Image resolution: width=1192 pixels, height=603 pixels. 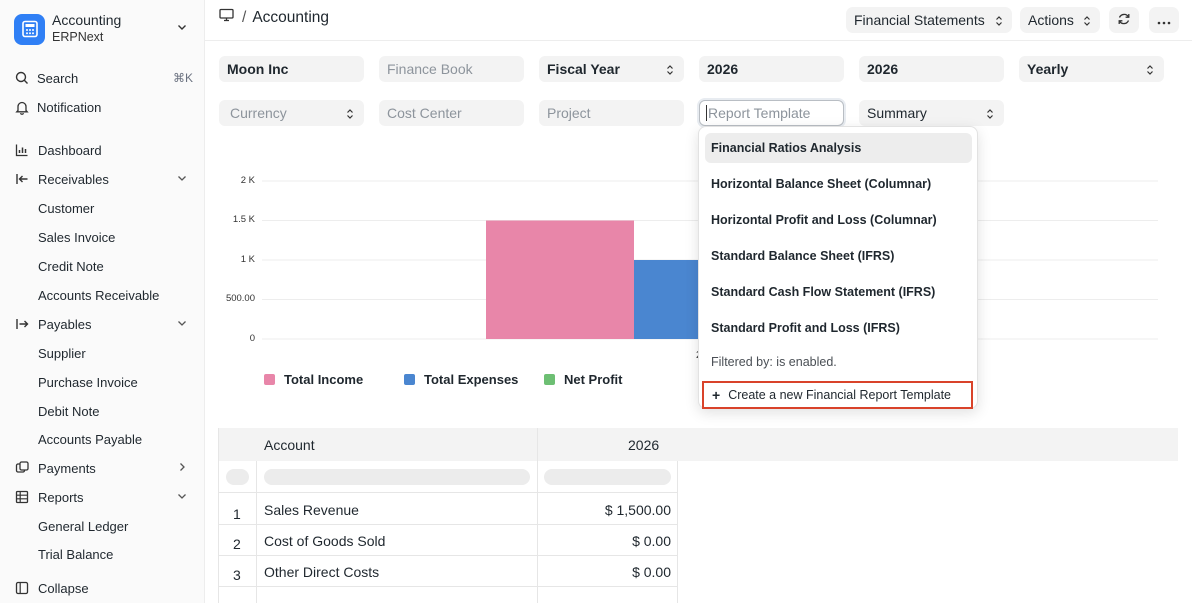 I want to click on template-option: Standard Balance Sheet (IFRS), so click(x=838, y=256).